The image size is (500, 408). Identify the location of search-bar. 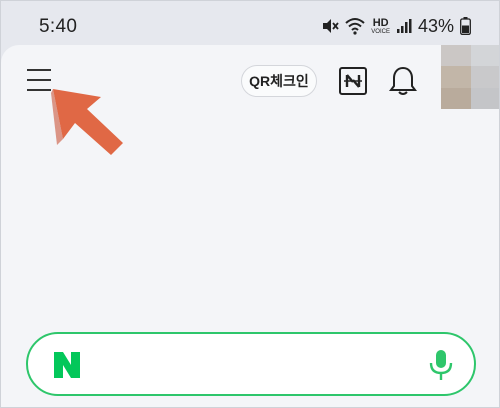
(251, 364).